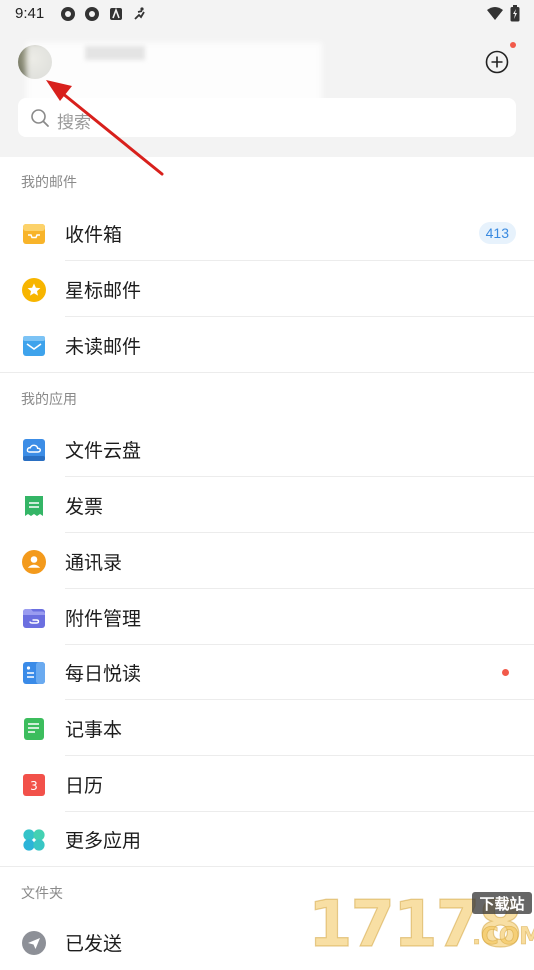 The height and width of the screenshot is (970, 534). Describe the element at coordinates (267, 839) in the screenshot. I see `list-item-more-apps: 更多应用` at that location.